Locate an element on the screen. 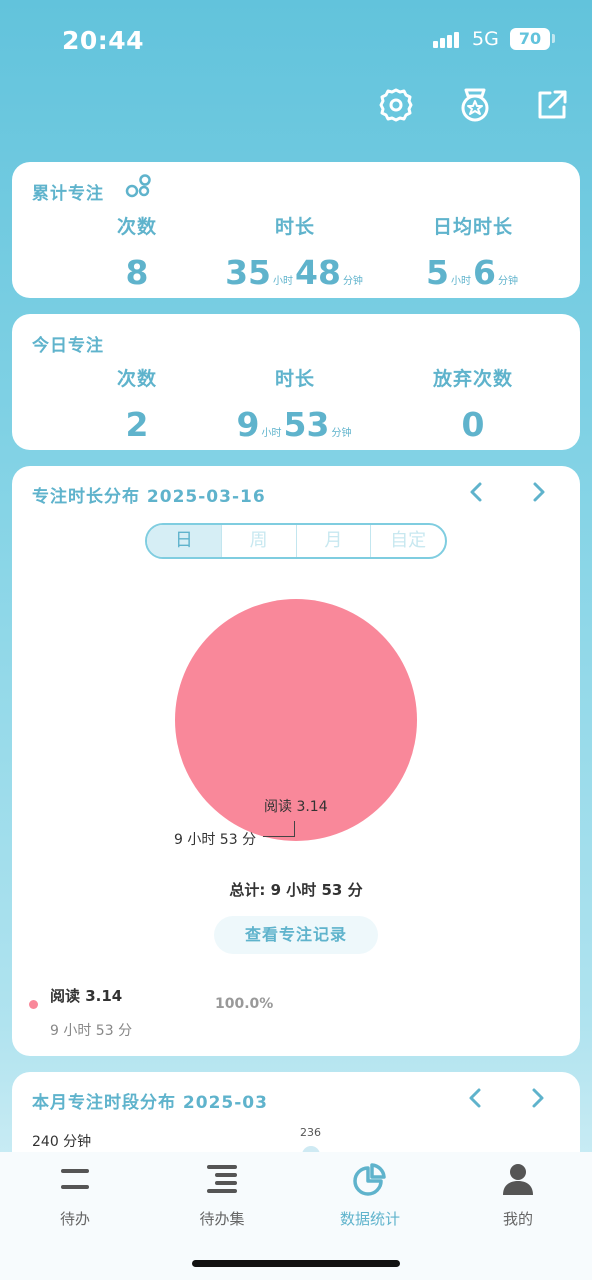  legend-color-dot is located at coordinates (33, 1004).